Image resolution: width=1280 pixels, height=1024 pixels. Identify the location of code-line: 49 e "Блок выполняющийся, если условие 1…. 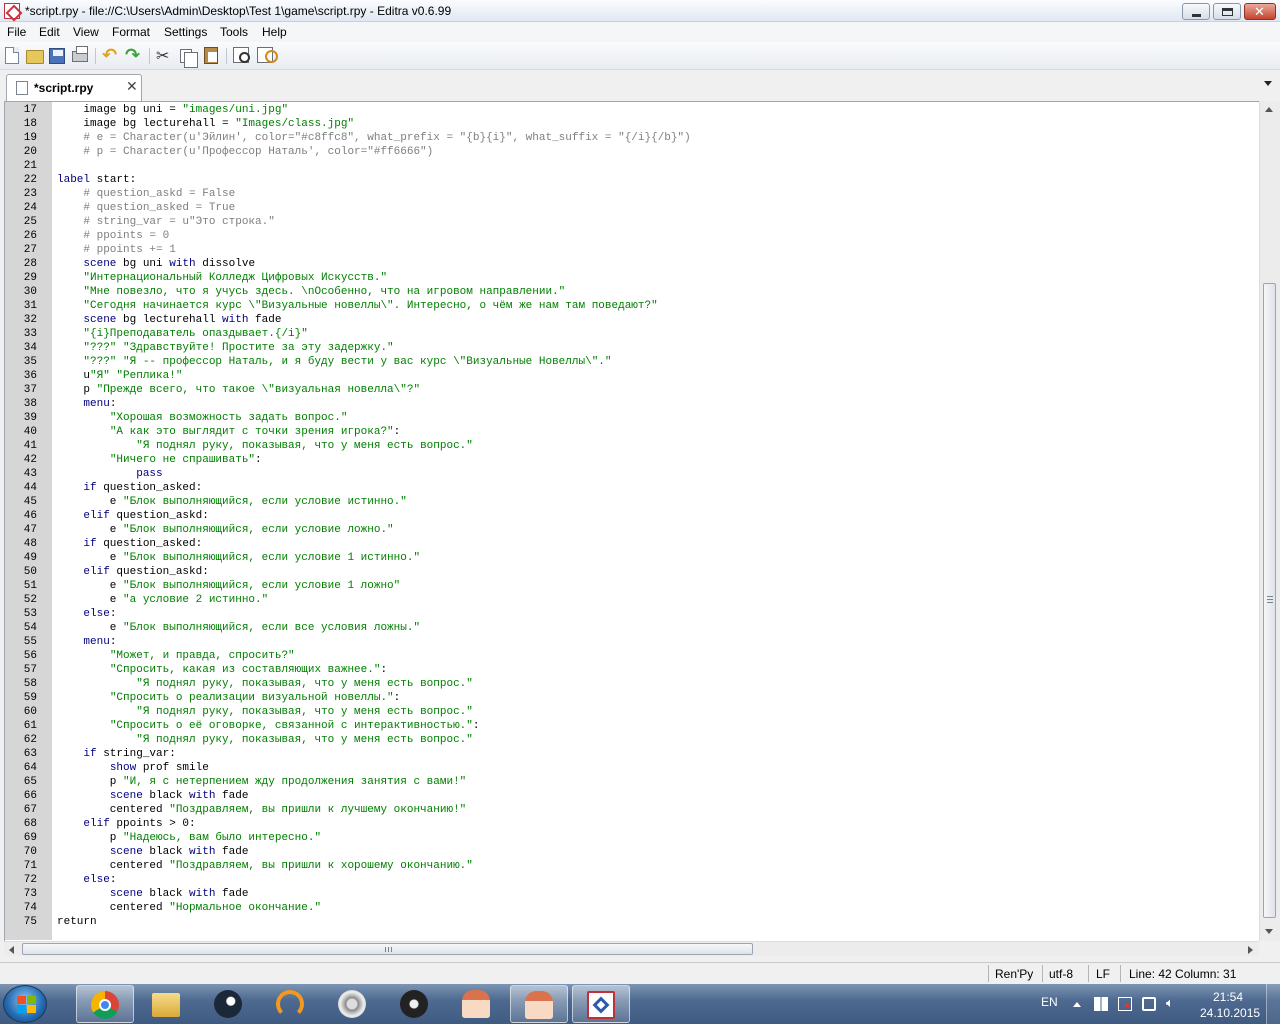
(632, 558).